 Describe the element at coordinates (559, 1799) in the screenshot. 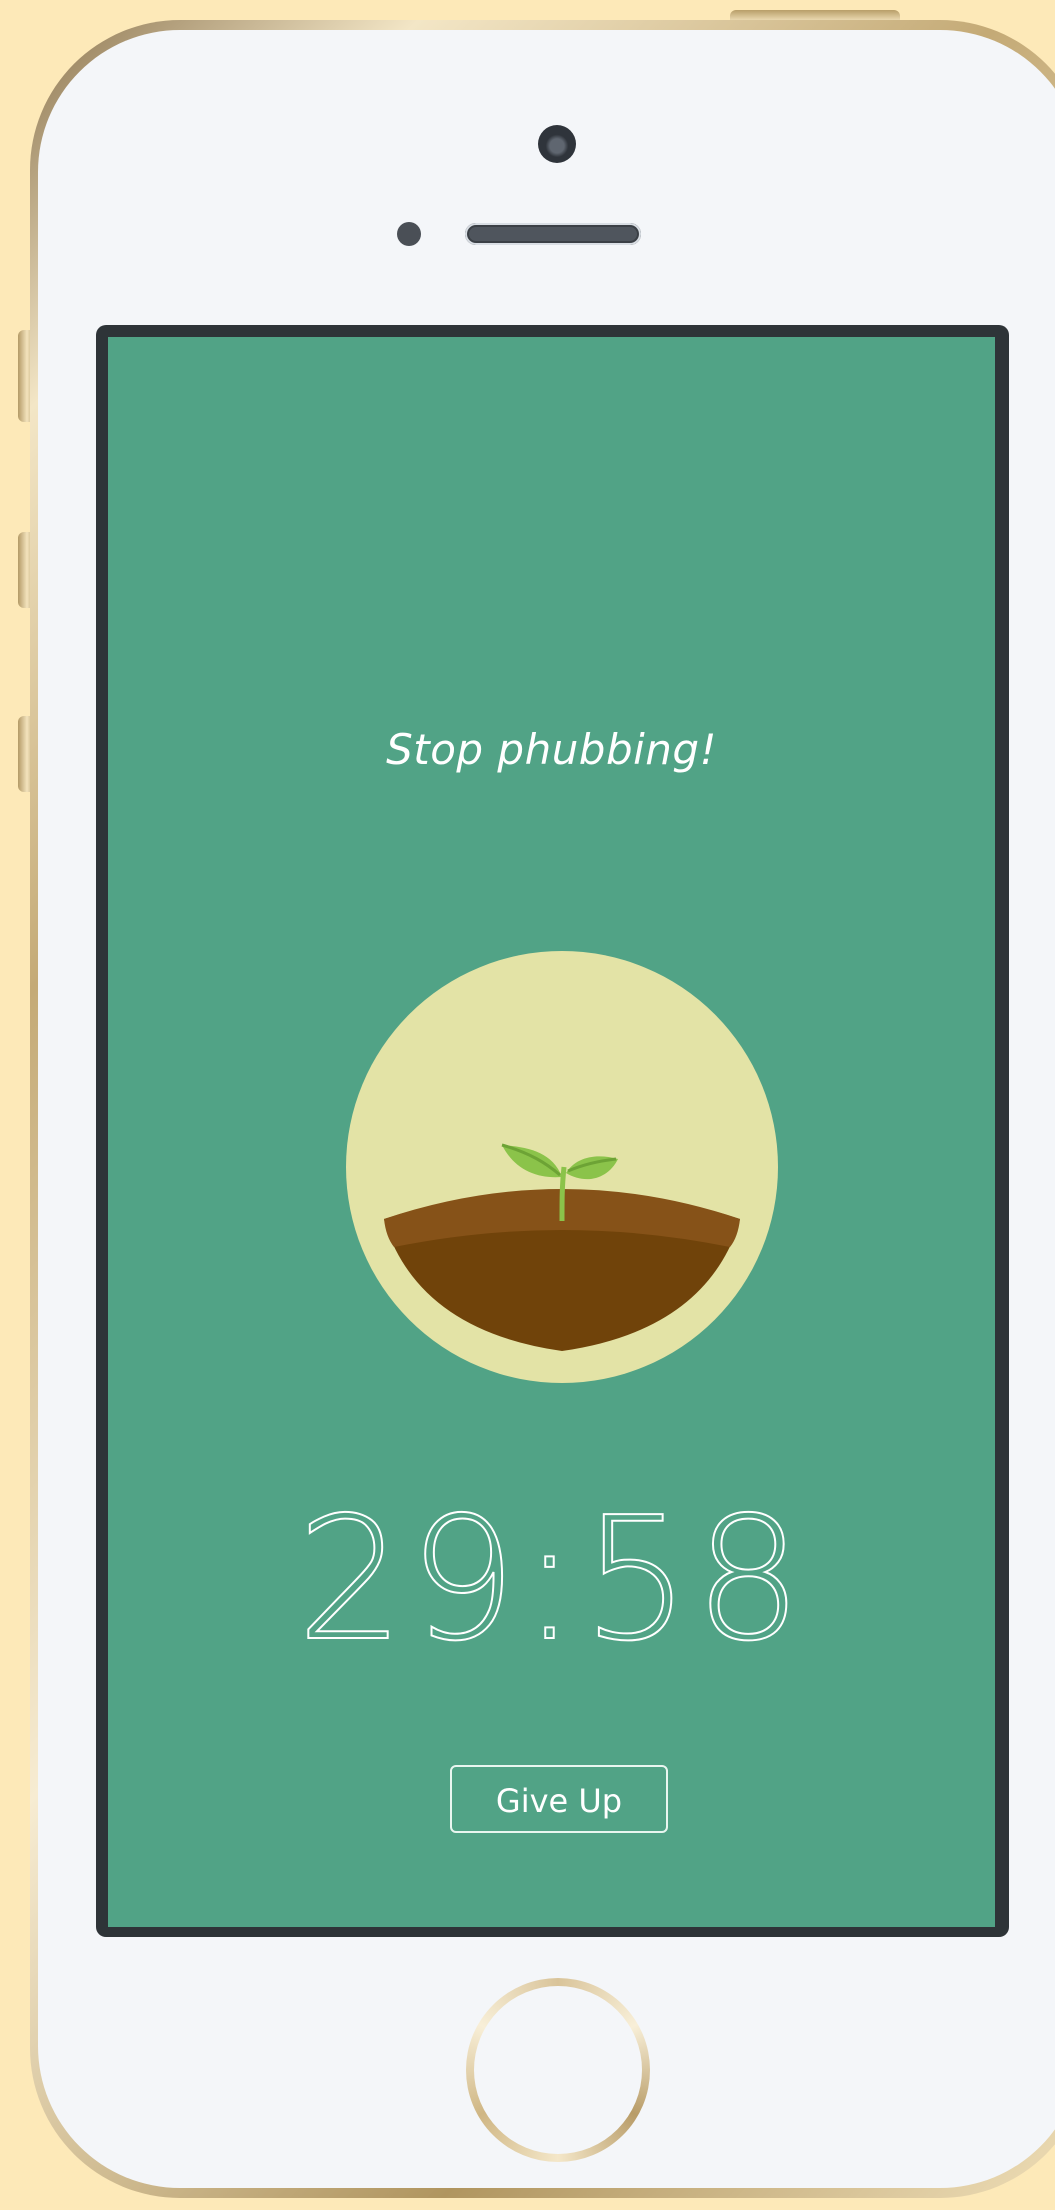

I see `give-up-button: Give Up` at that location.